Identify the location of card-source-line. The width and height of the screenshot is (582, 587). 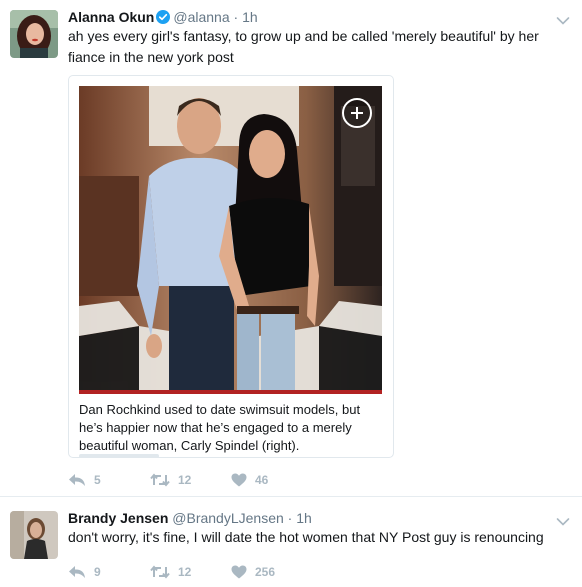
(119, 455).